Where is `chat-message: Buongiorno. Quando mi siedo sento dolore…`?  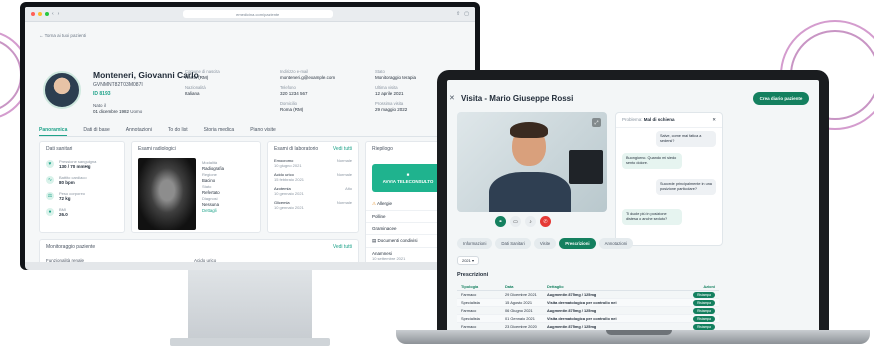 chat-message: Buongiorno. Quando mi siedo sento dolore… is located at coordinates (652, 161).